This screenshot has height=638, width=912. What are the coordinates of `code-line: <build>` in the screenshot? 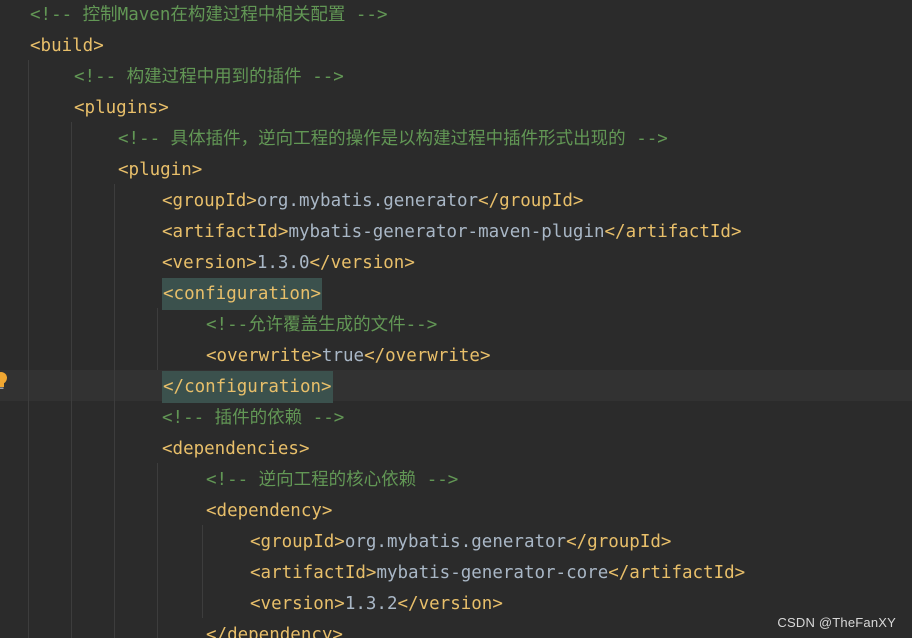 It's located at (67, 46).